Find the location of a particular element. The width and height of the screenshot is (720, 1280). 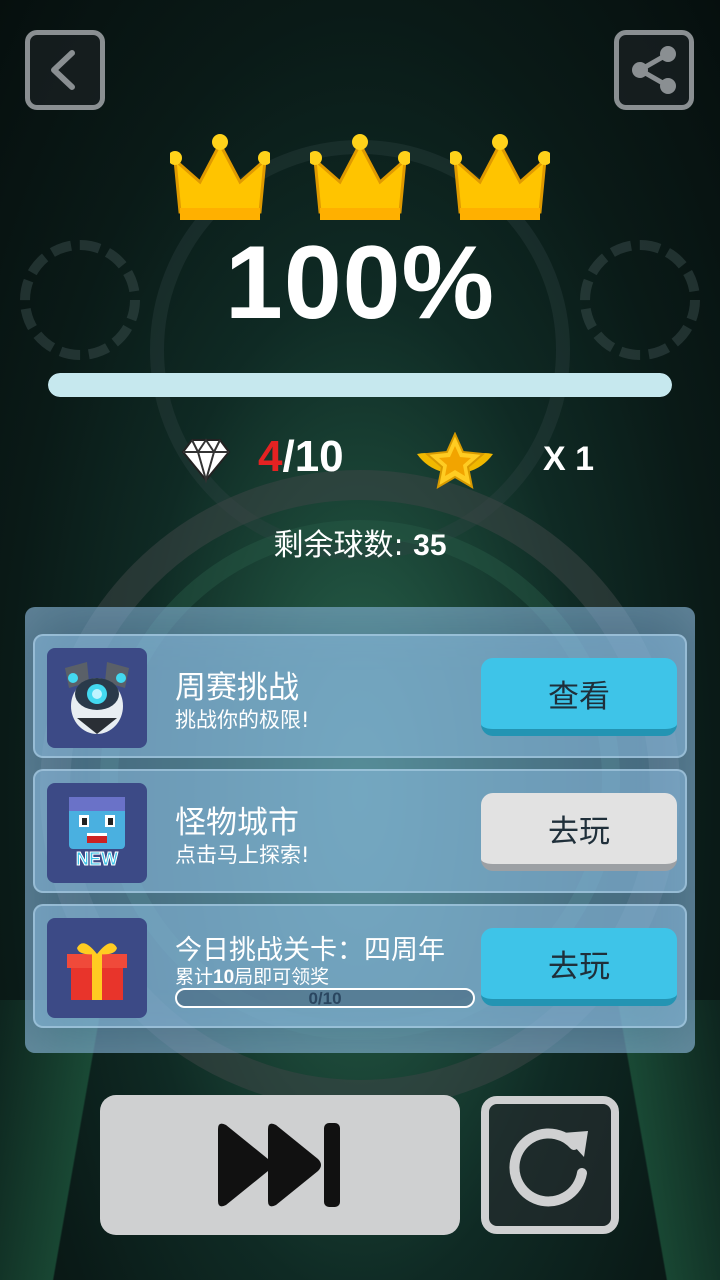

fast-forward-icon is located at coordinates (279, 1165).